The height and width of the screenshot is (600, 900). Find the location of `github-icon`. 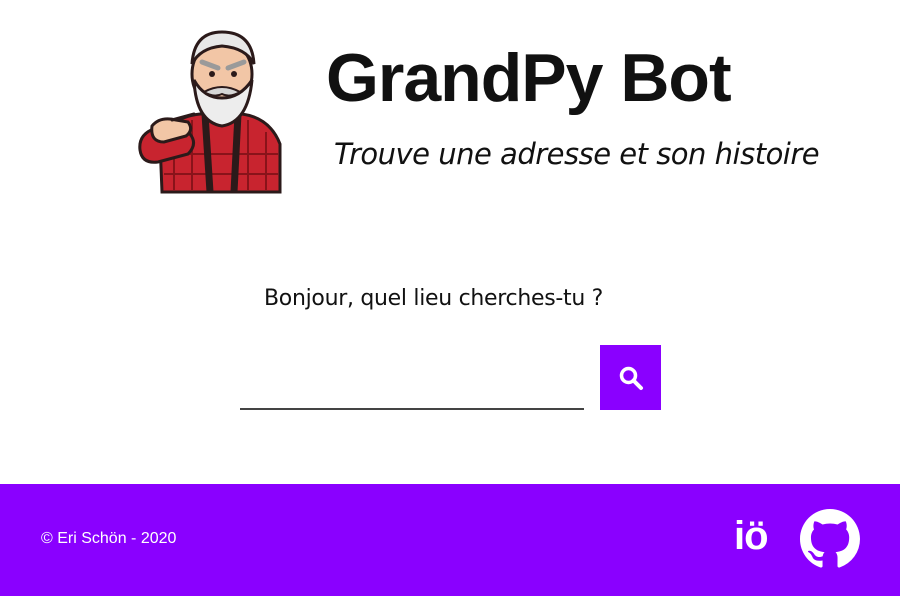

github-icon is located at coordinates (830, 538).